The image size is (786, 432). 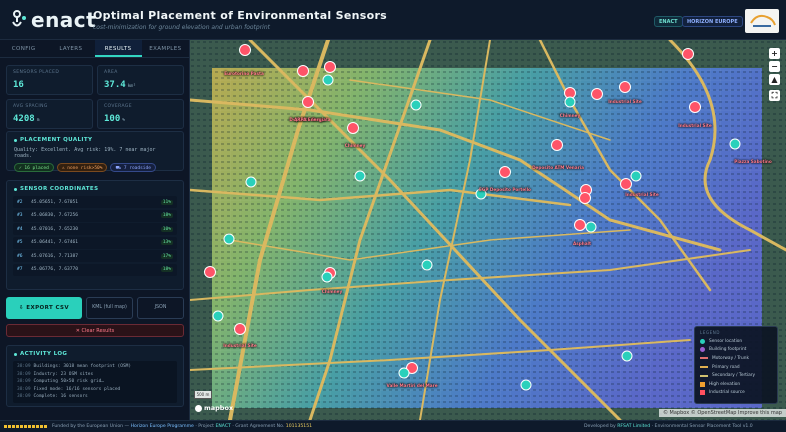 I want to click on fullscreen-button: ⛶, so click(x=774, y=95).